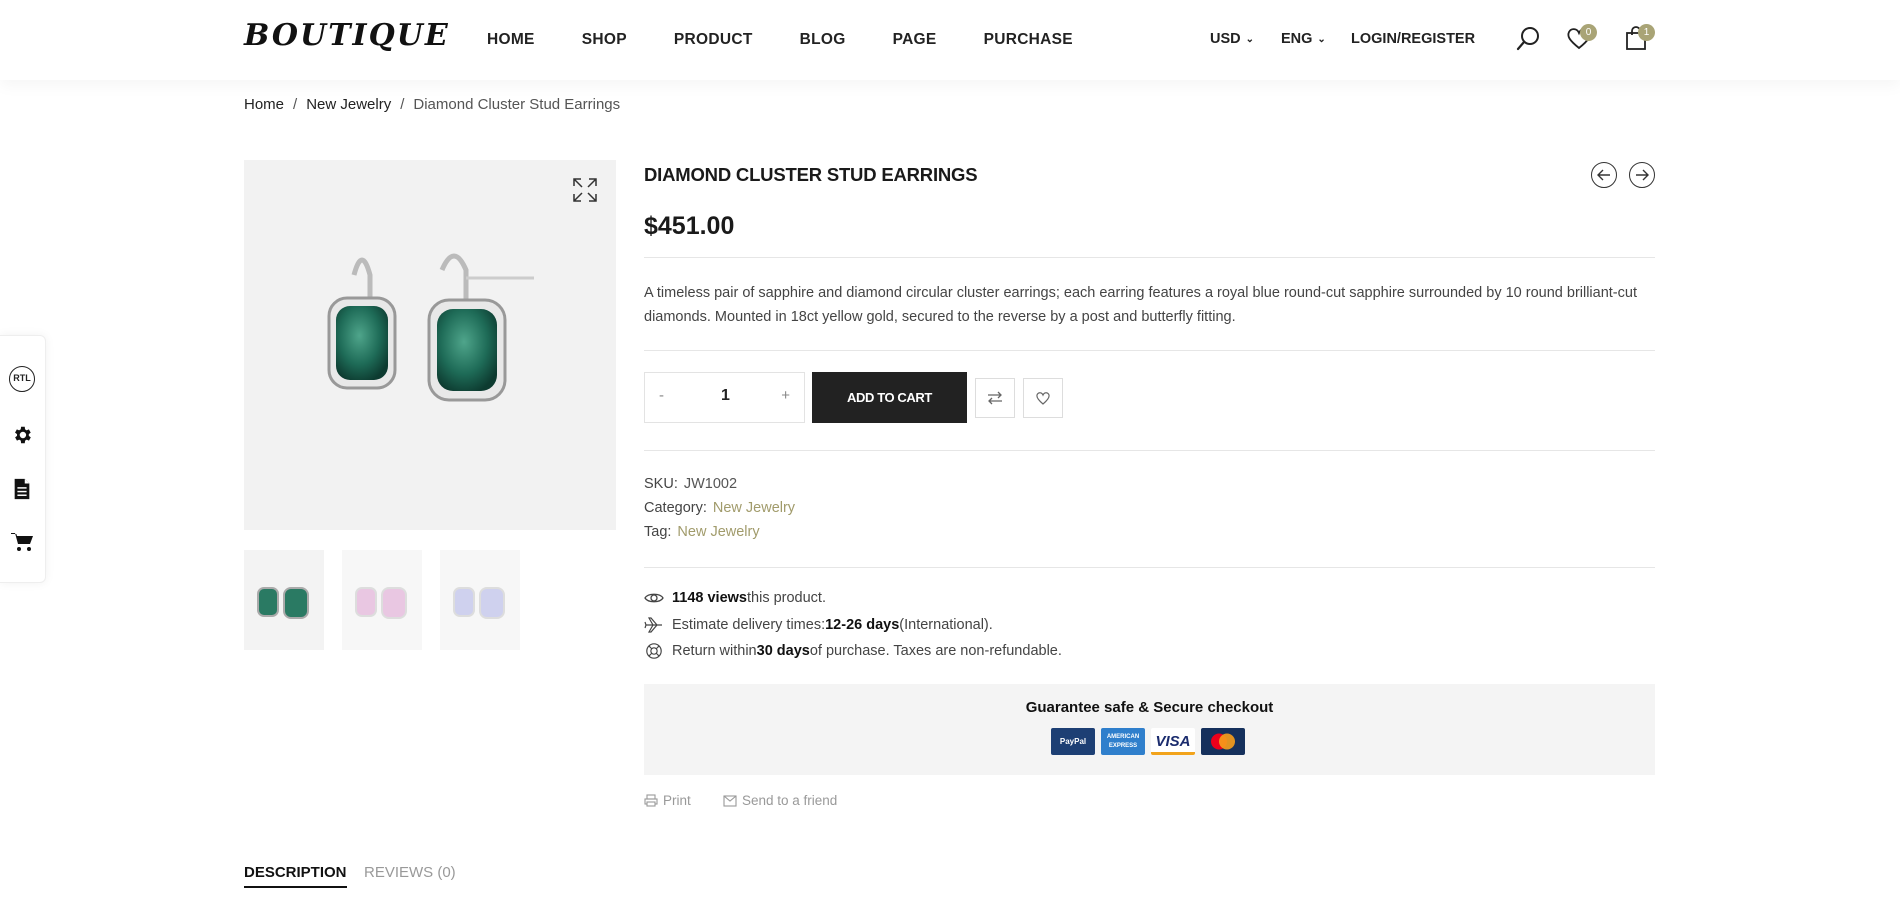 The width and height of the screenshot is (1900, 914). I want to click on nav-product: PRODUCT, so click(713, 40).